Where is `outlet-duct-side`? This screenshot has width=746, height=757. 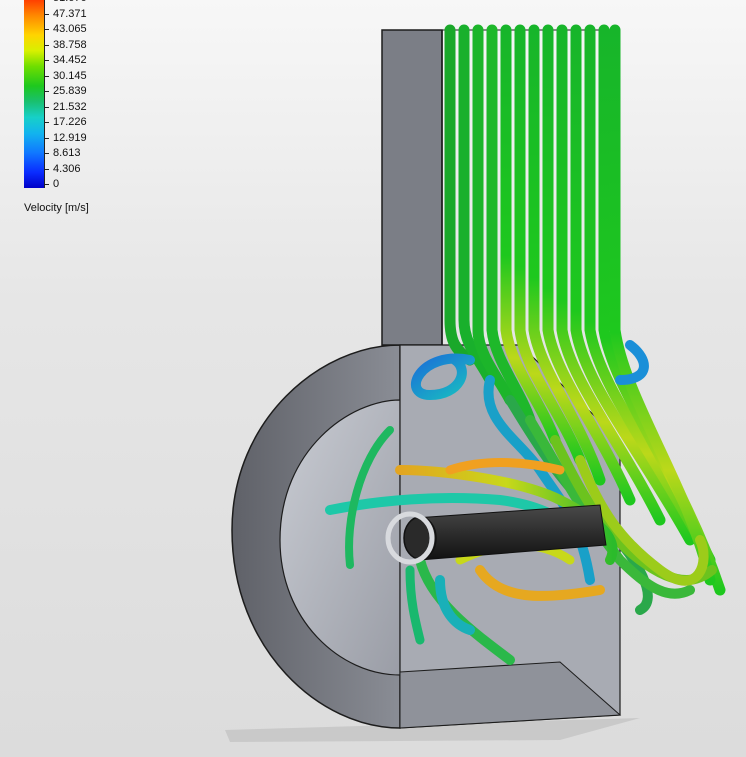
outlet-duct-side is located at coordinates (412, 187).